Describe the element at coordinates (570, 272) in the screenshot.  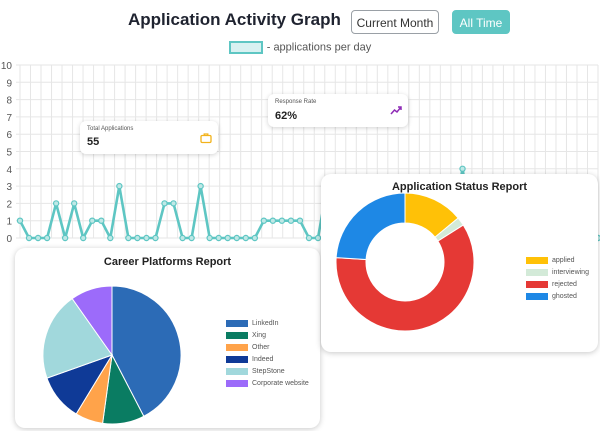
I see `legend-label: interviewing` at that location.